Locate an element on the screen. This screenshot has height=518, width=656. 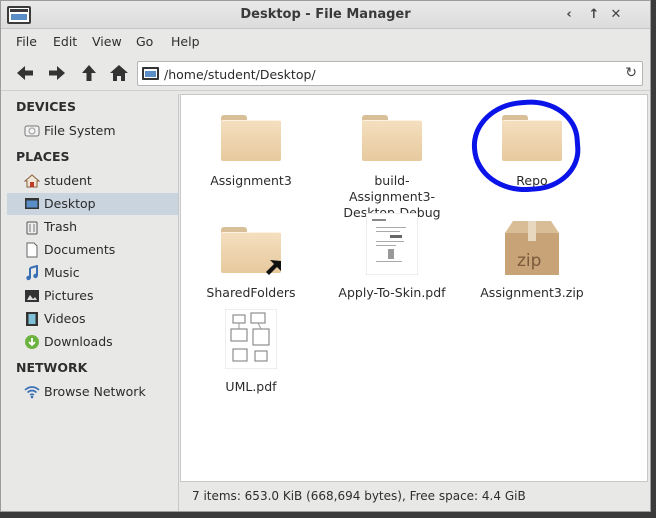
menu-edit: Edit is located at coordinates (65, 41).